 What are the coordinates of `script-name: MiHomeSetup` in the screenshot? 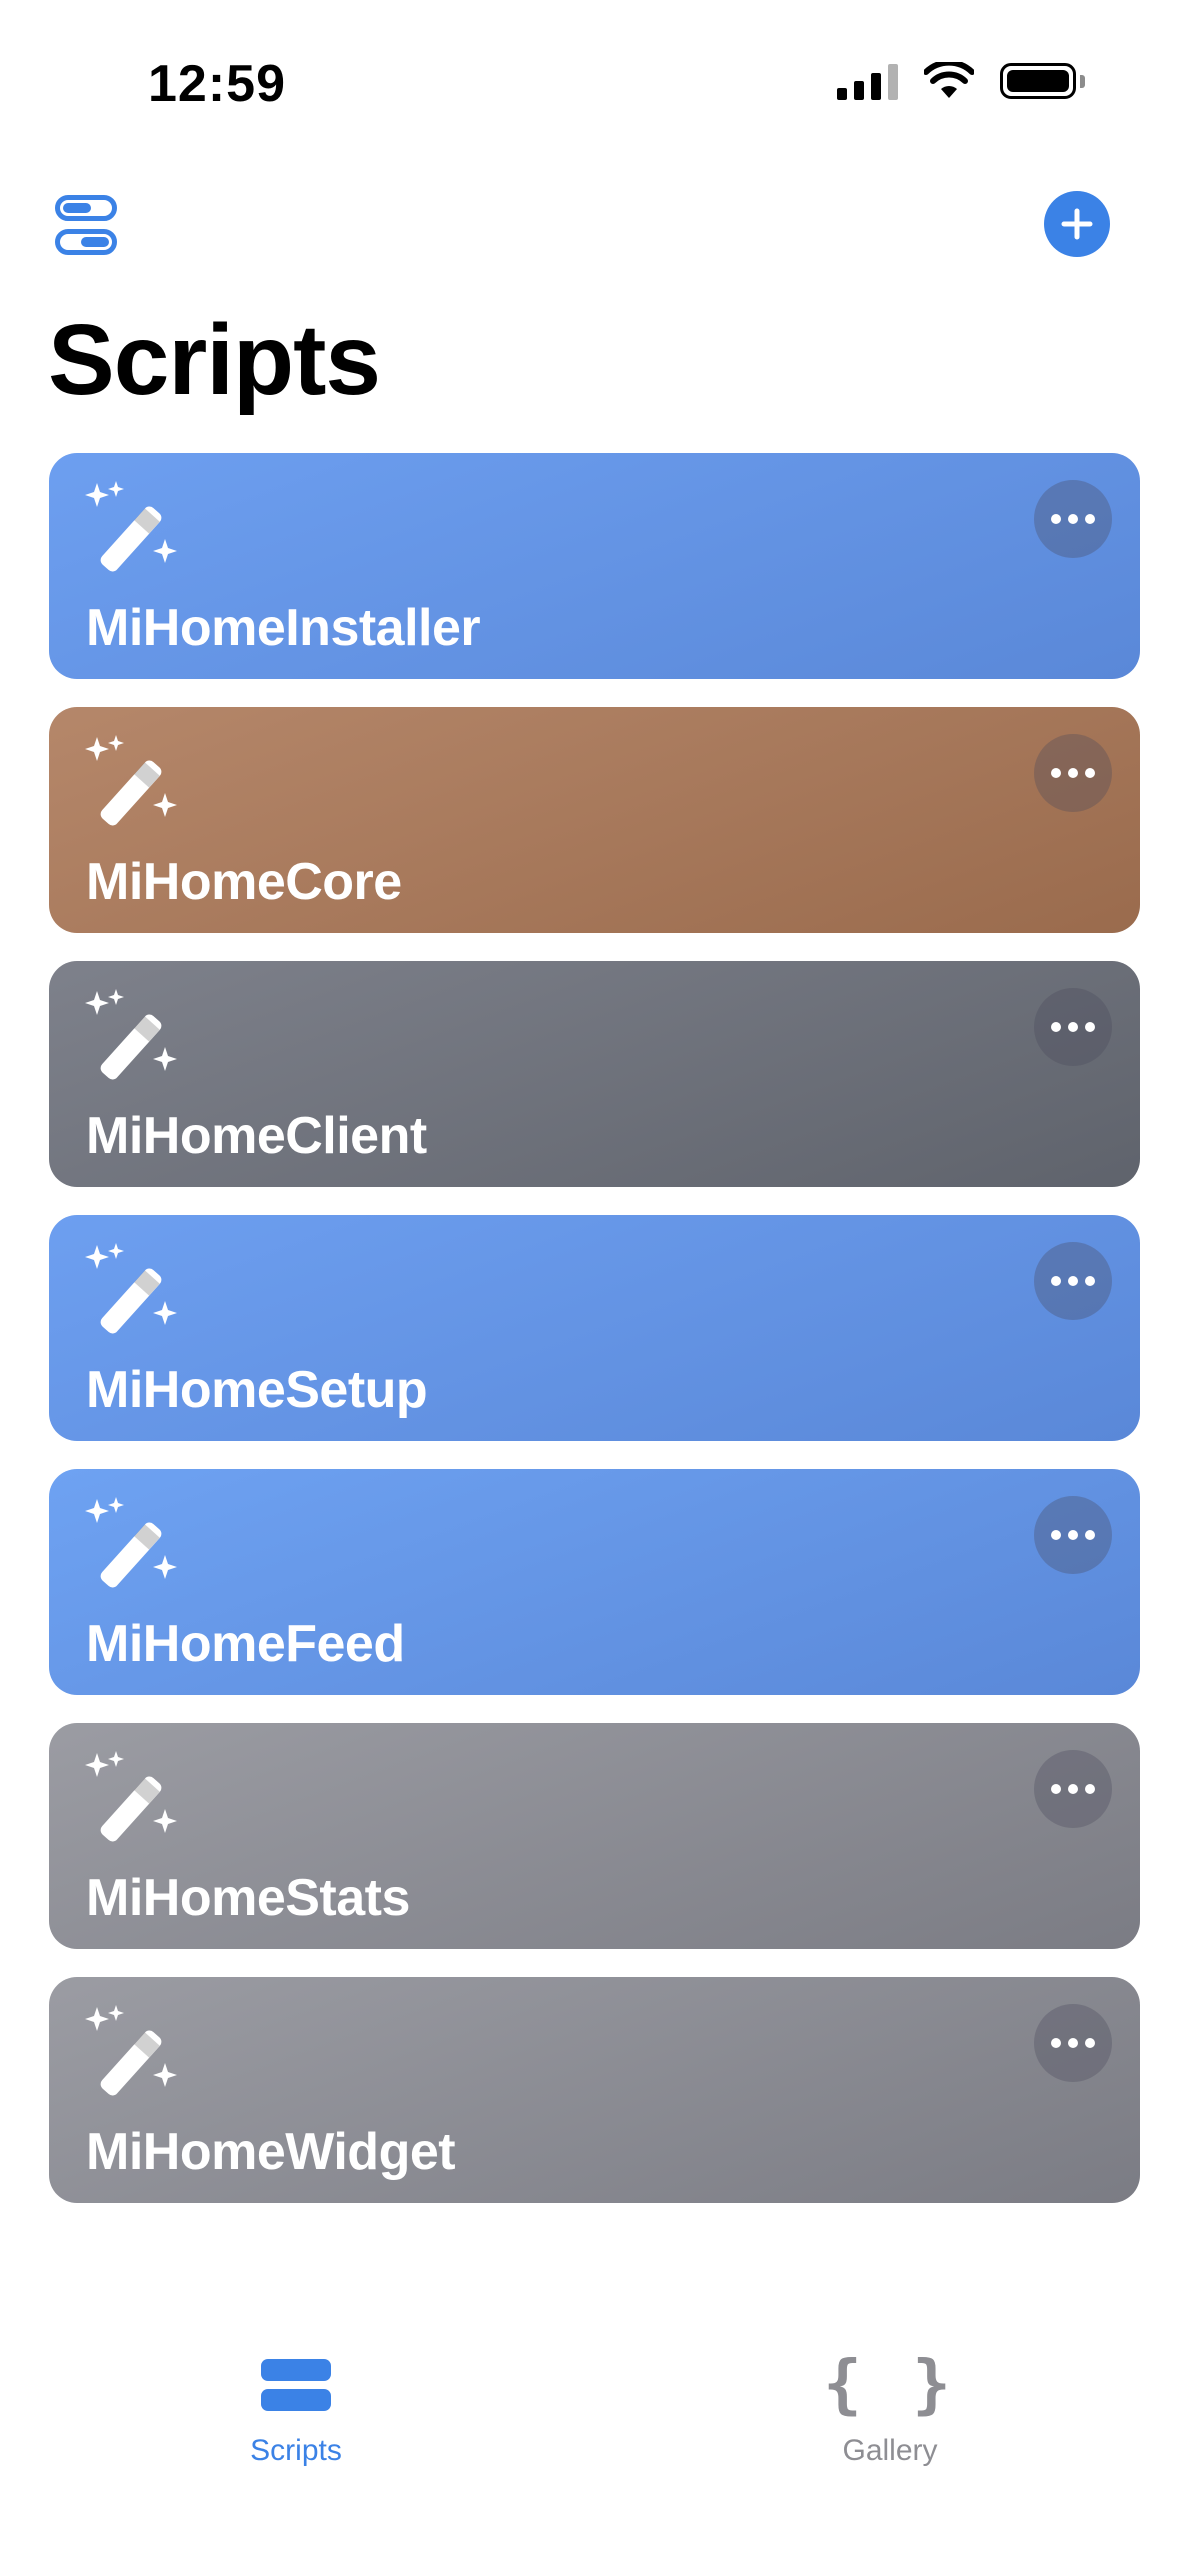 It's located at (257, 1390).